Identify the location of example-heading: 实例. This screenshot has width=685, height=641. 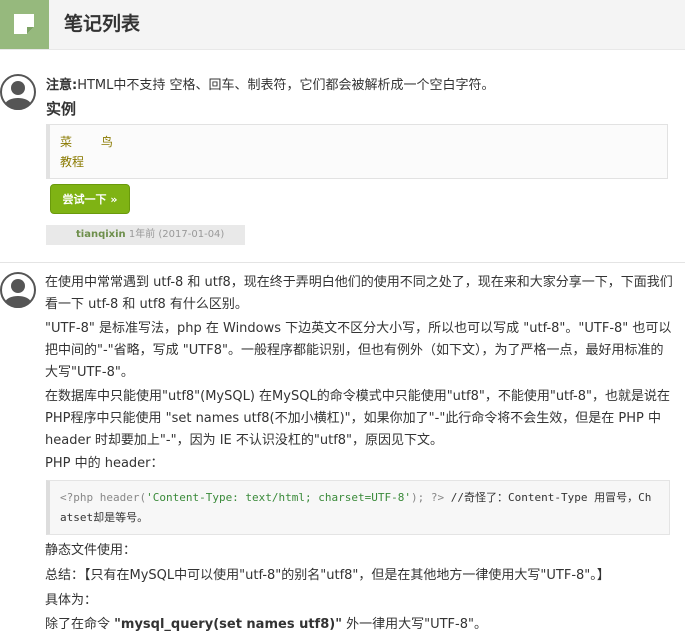
(61, 109).